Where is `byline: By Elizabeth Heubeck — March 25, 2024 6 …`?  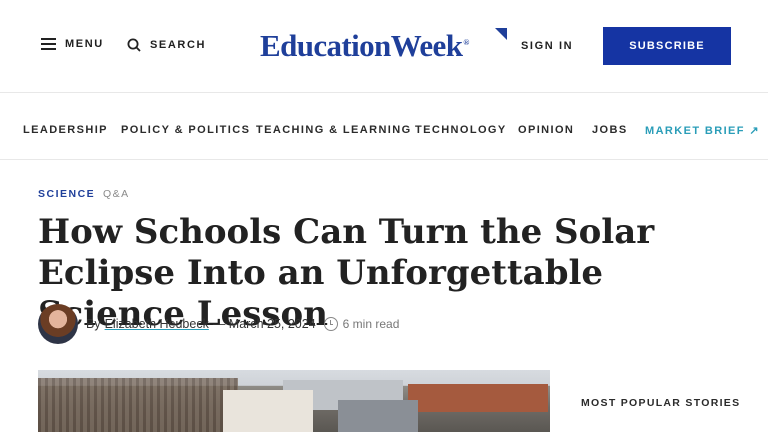
byline: By Elizabeth Heubeck — March 25, 2024 6 … is located at coordinates (218, 324).